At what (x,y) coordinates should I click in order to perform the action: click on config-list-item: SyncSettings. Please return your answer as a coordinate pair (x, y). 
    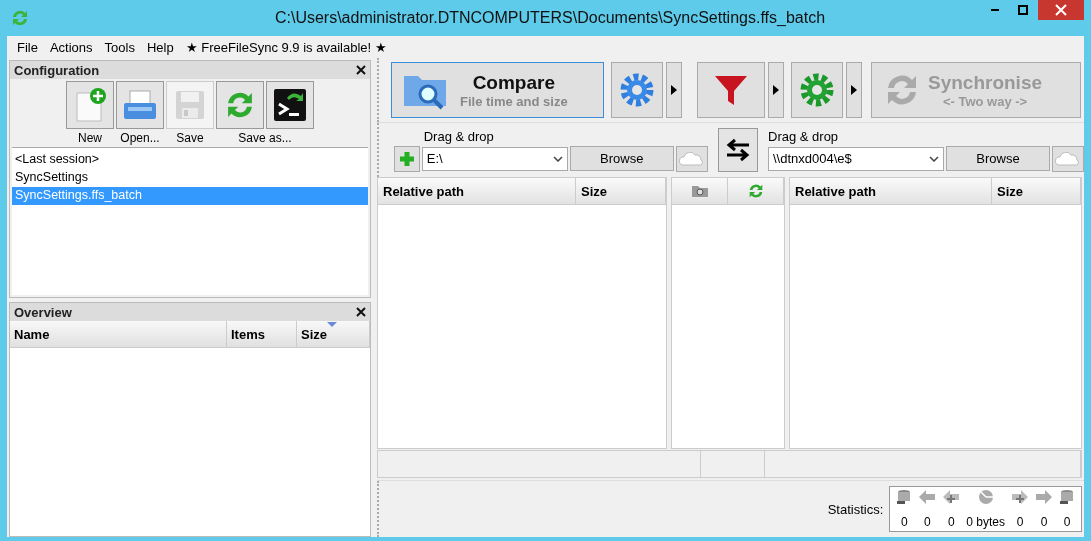
    Looking at the image, I should click on (190, 178).